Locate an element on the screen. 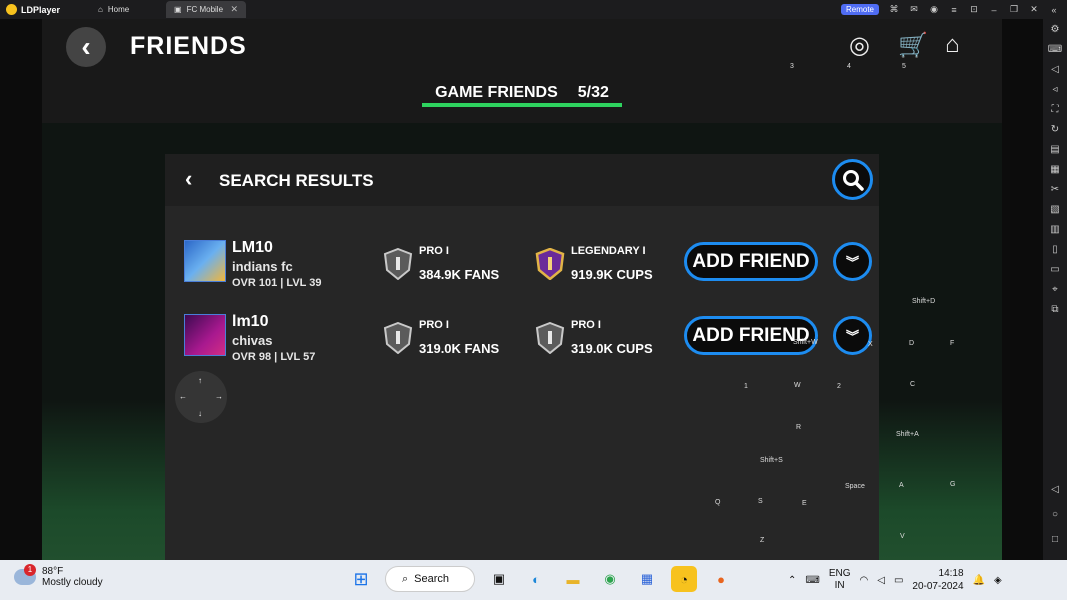  panel-back-button: ‹ is located at coordinates (188, 179).